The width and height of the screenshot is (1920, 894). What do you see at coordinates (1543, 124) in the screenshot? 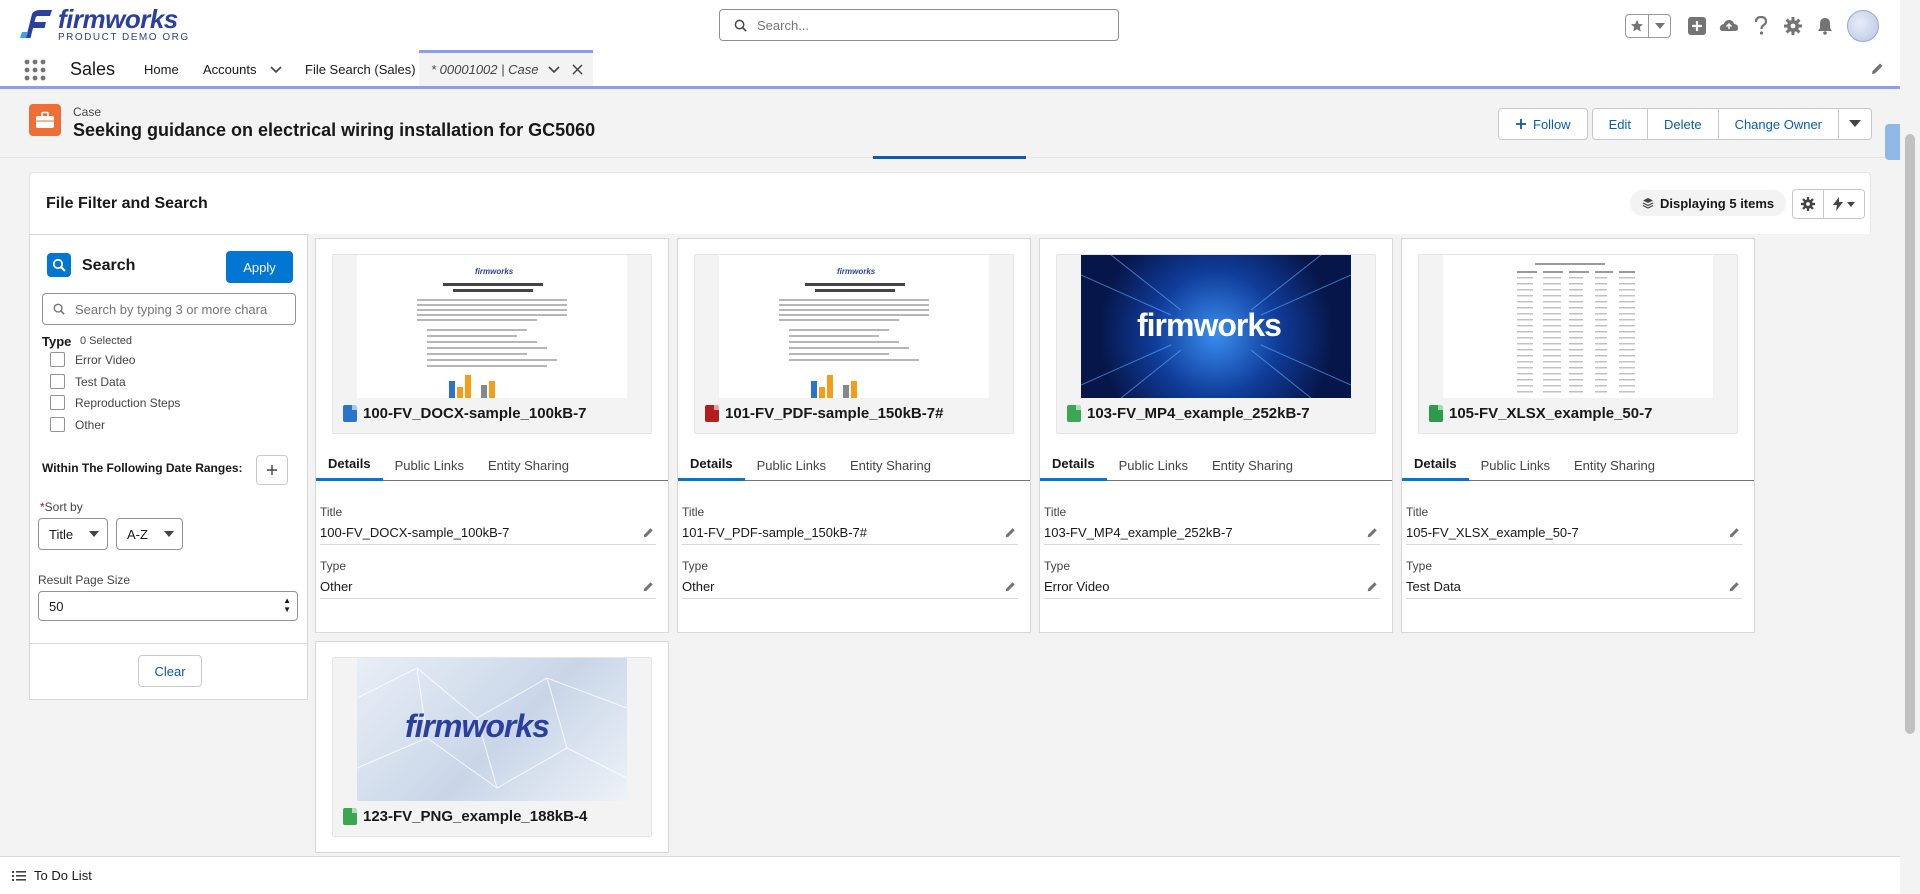
I see `follow-button: Follow` at bounding box center [1543, 124].